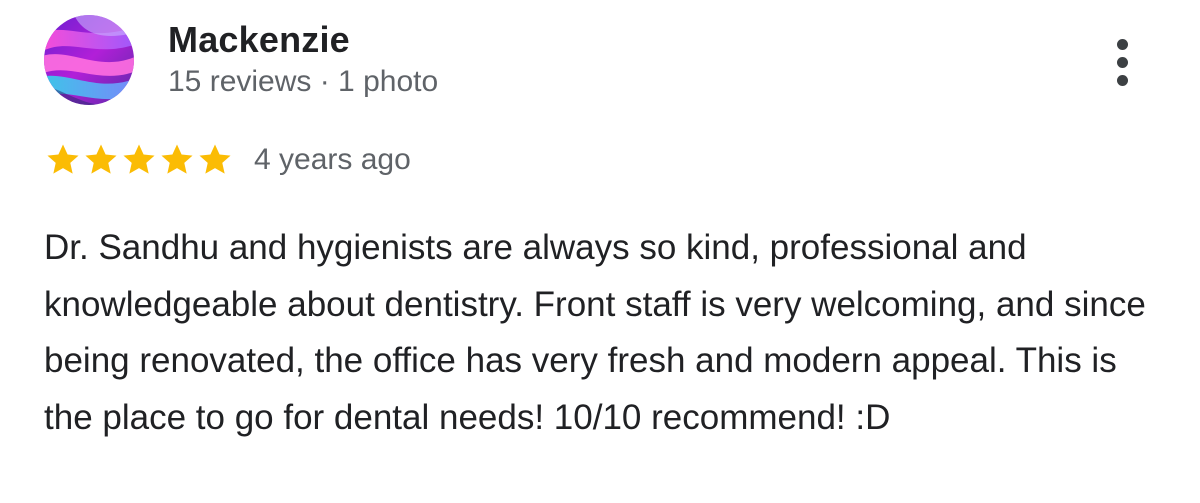 This screenshot has height=503, width=1200. What do you see at coordinates (303, 81) in the screenshot?
I see `reviewer-meta: 15 reviews · 1 photo` at bounding box center [303, 81].